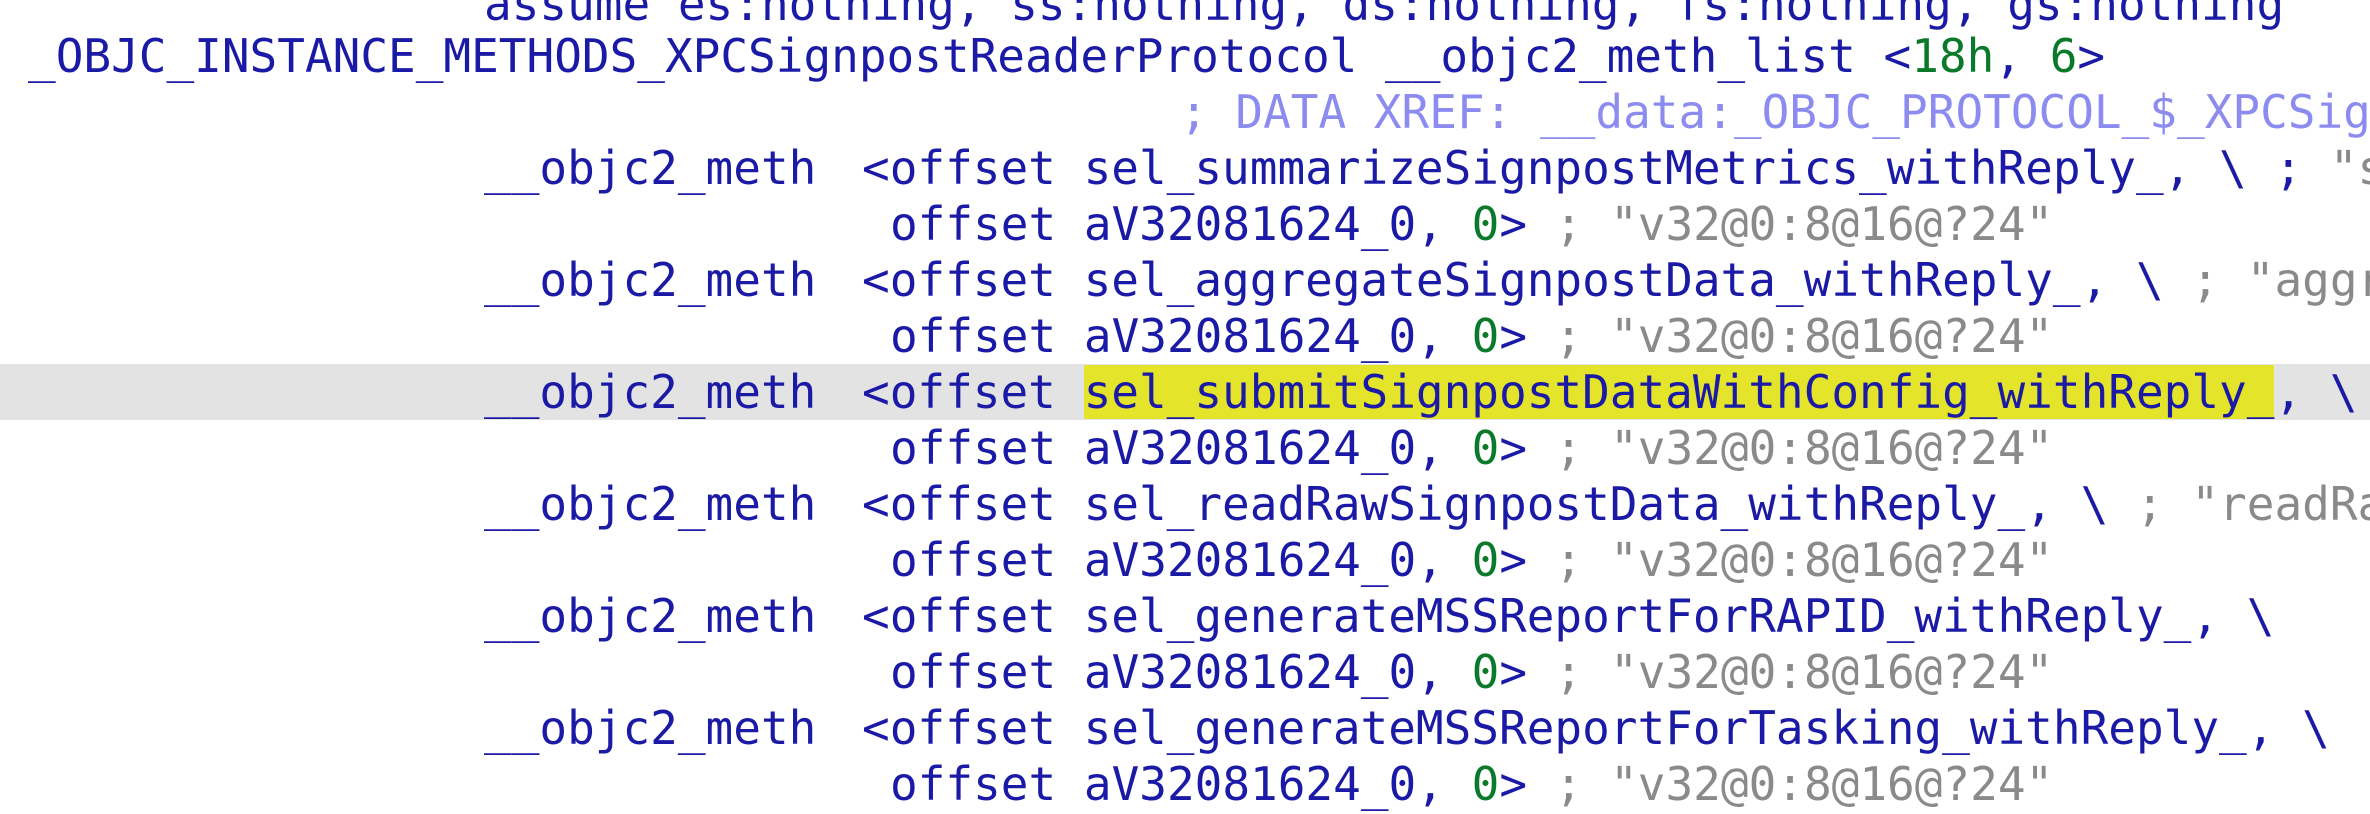 The width and height of the screenshot is (2370, 814). Describe the element at coordinates (2280, 280) in the screenshot. I see `selector-comment: ; "aggregateSignpostData:withReply:"` at that location.